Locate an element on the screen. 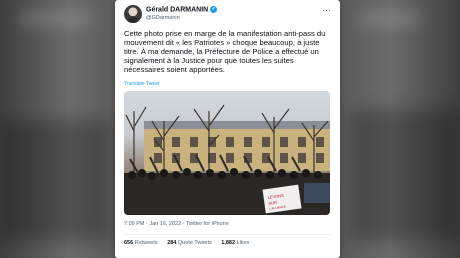 This screenshot has height=258, width=460. protest-banner: LEVONS SUR L'ALLIANCE is located at coordinates (282, 199).